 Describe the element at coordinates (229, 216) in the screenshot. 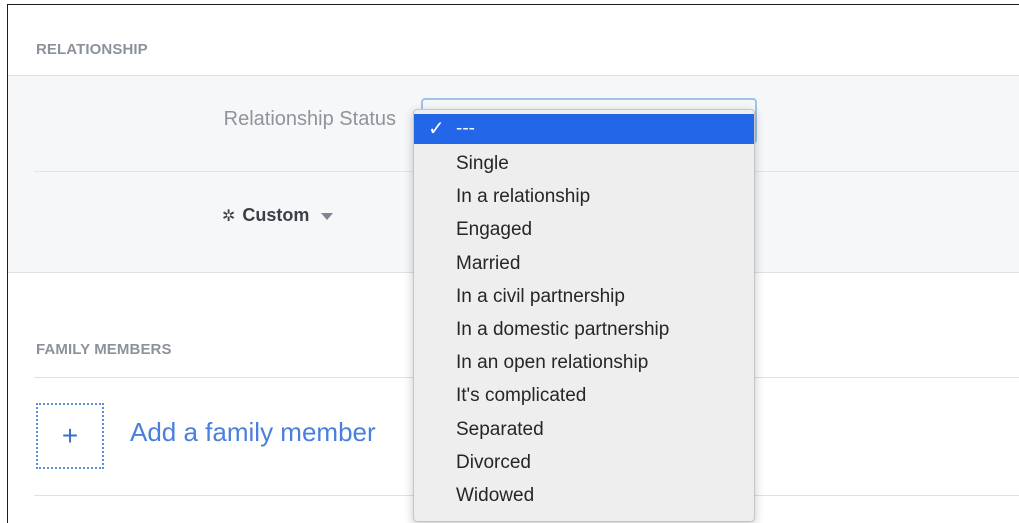

I see `gear-icon: ✲` at that location.